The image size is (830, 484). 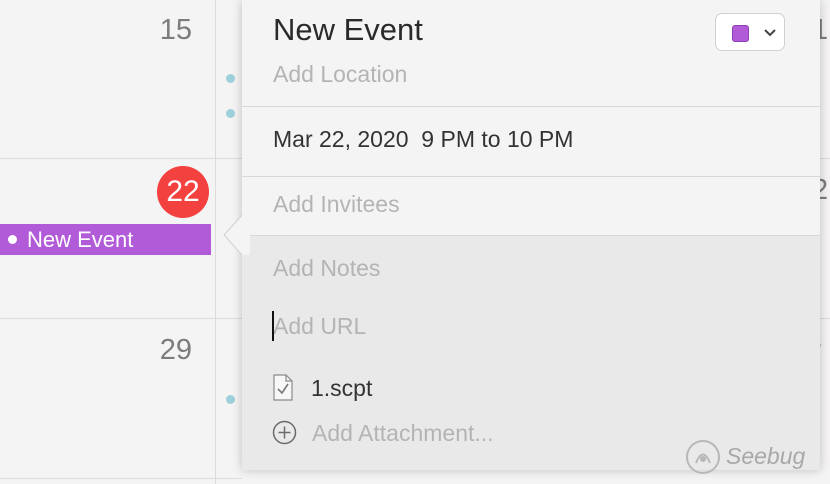 I want to click on event-title-field: New Event, so click(x=348, y=30).